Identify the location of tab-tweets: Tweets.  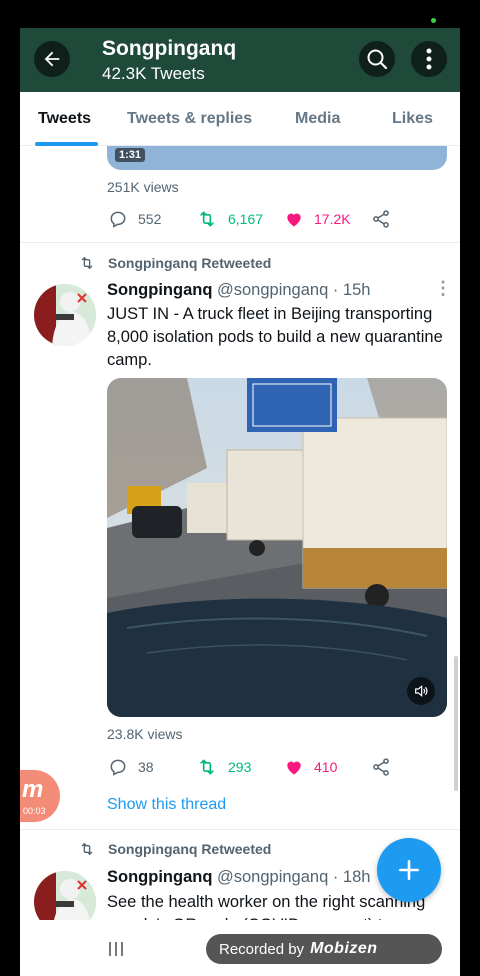
(64, 119).